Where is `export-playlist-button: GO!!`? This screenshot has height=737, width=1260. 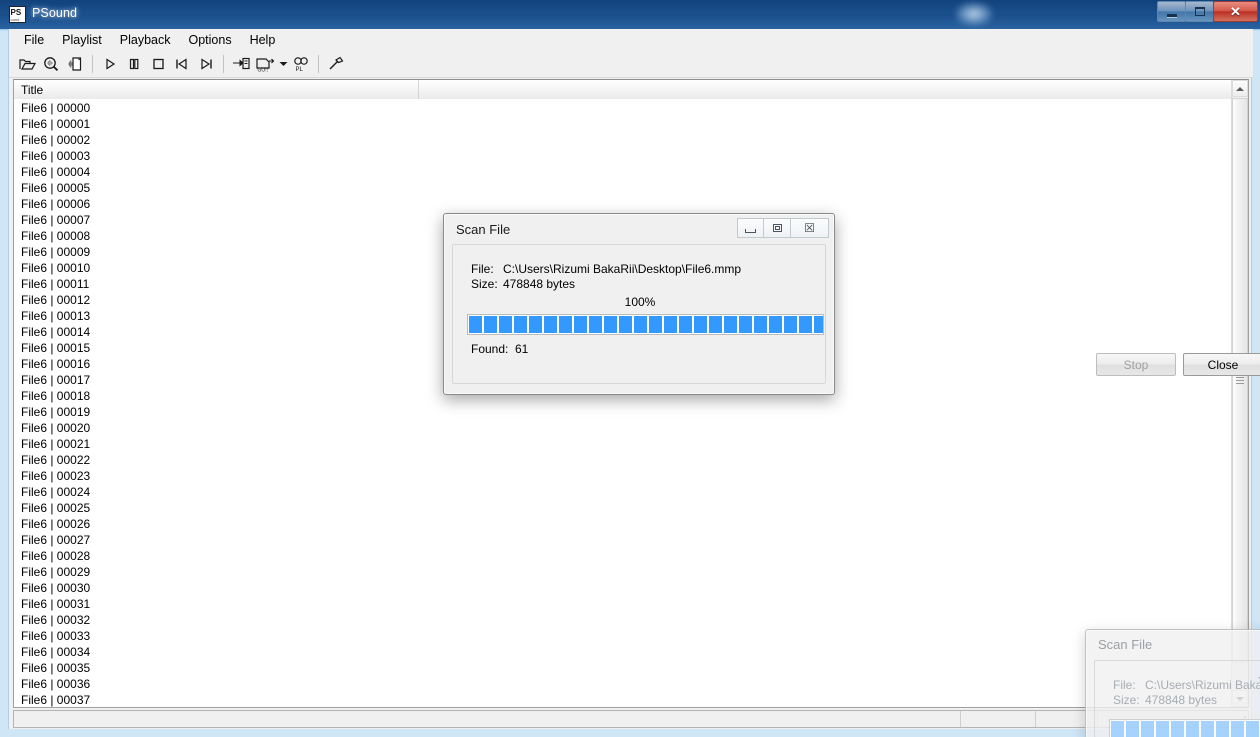 export-playlist-button: GO!! is located at coordinates (265, 64).